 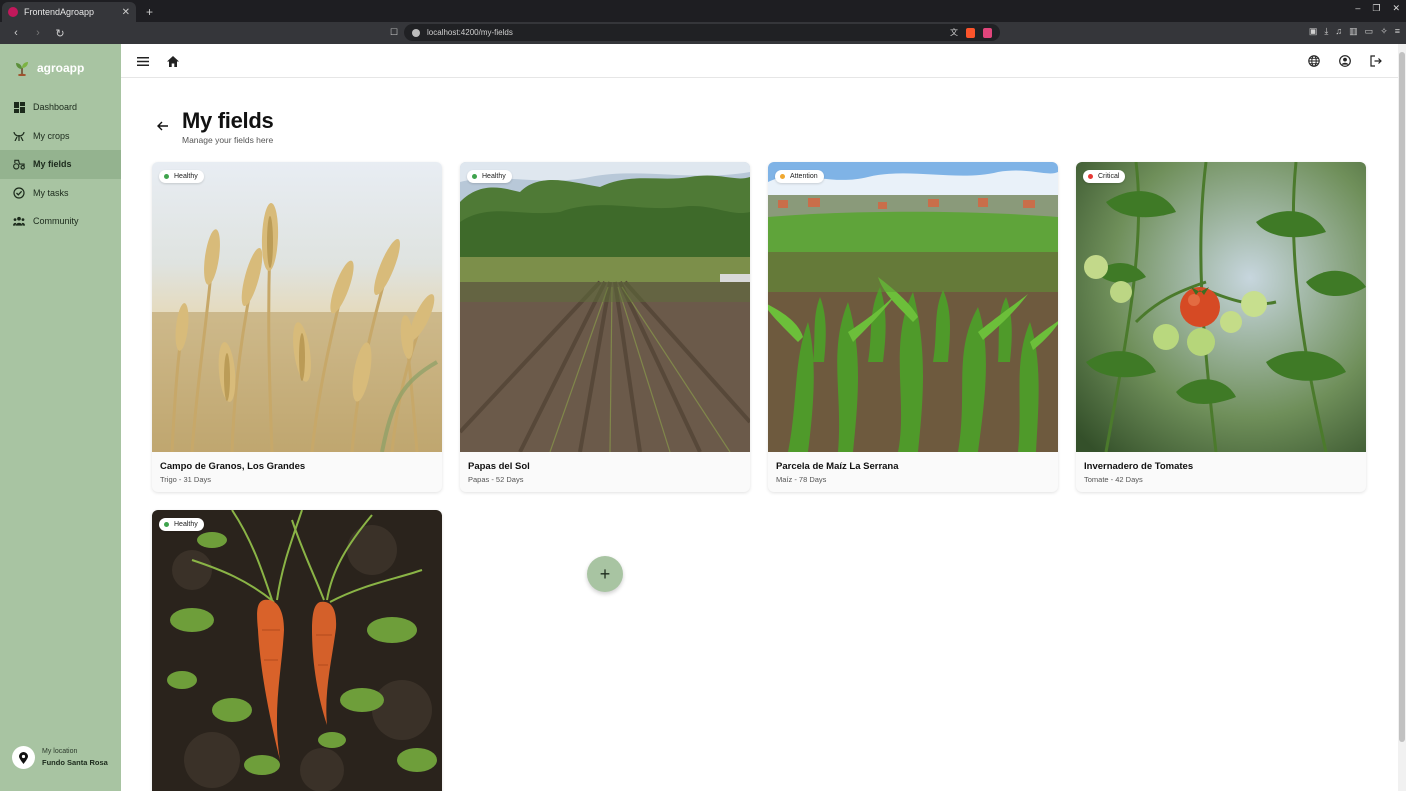 I want to click on field-info: Tomate - 42 Days, so click(x=1113, y=479).